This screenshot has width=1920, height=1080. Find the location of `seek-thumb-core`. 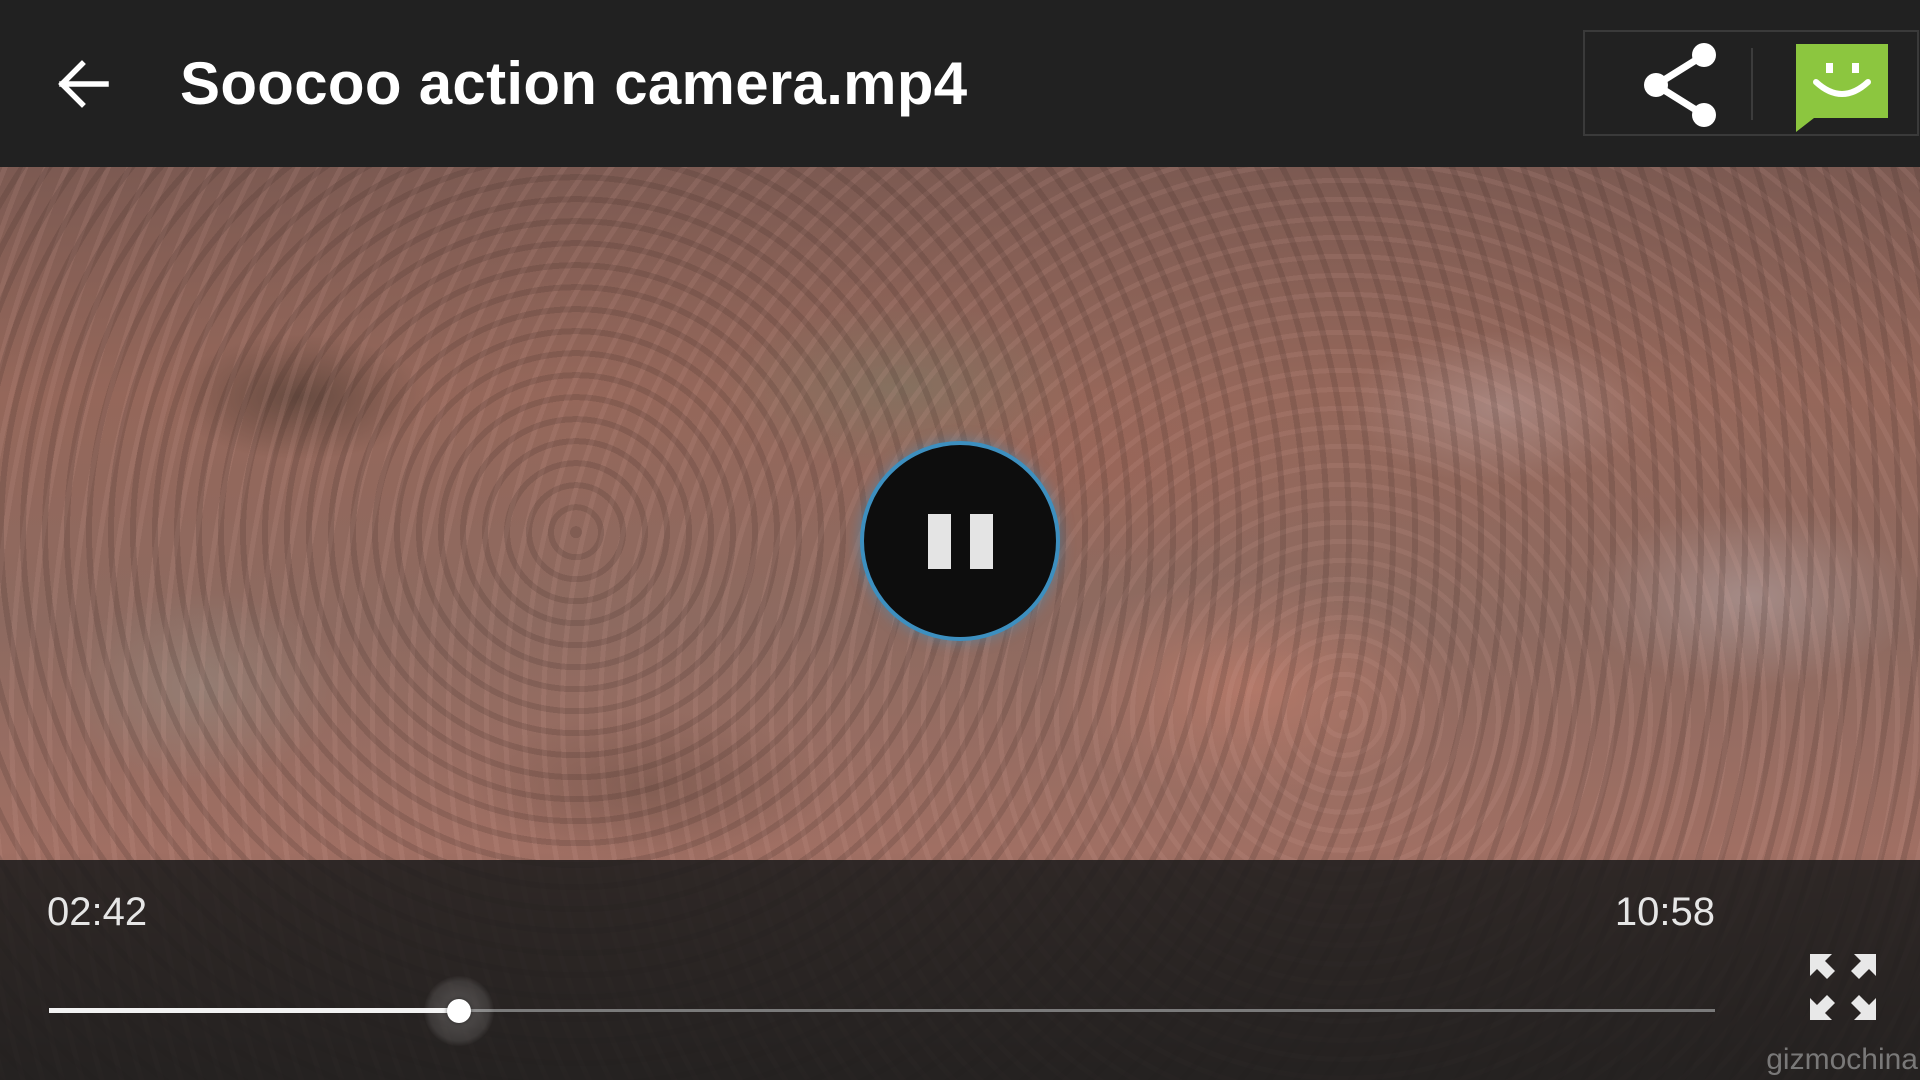

seek-thumb-core is located at coordinates (458, 1011).